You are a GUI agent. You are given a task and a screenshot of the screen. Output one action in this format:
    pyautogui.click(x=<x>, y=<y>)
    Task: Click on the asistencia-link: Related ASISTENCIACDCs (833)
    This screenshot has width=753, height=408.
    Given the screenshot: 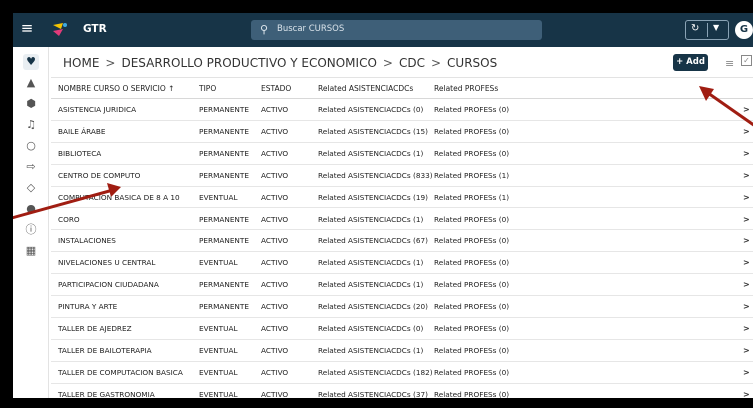 What is the action you would take?
    pyautogui.click(x=375, y=175)
    